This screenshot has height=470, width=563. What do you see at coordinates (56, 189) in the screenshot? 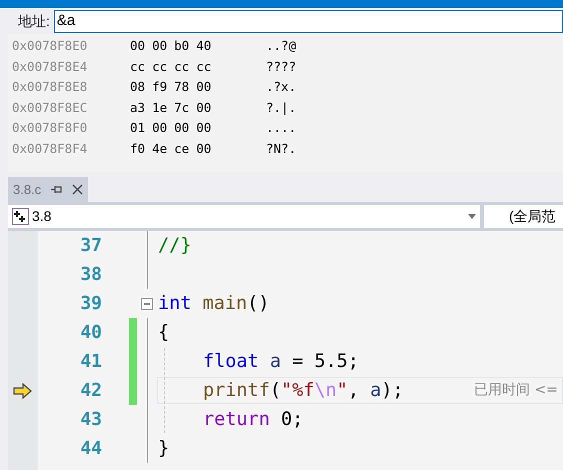
I see `pin-icon` at bounding box center [56, 189].